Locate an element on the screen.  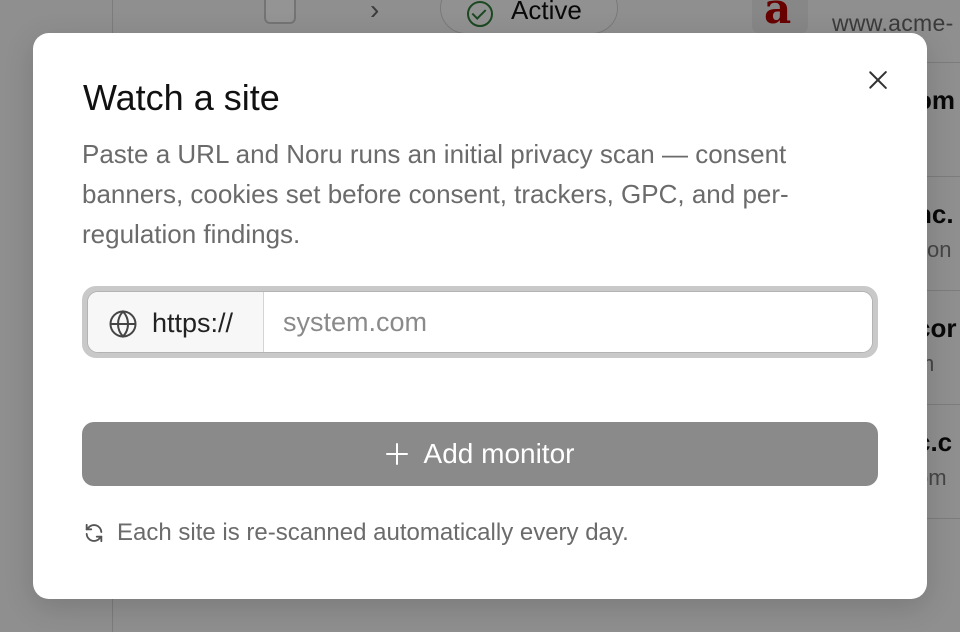
url-field: https:// is located at coordinates (480, 322).